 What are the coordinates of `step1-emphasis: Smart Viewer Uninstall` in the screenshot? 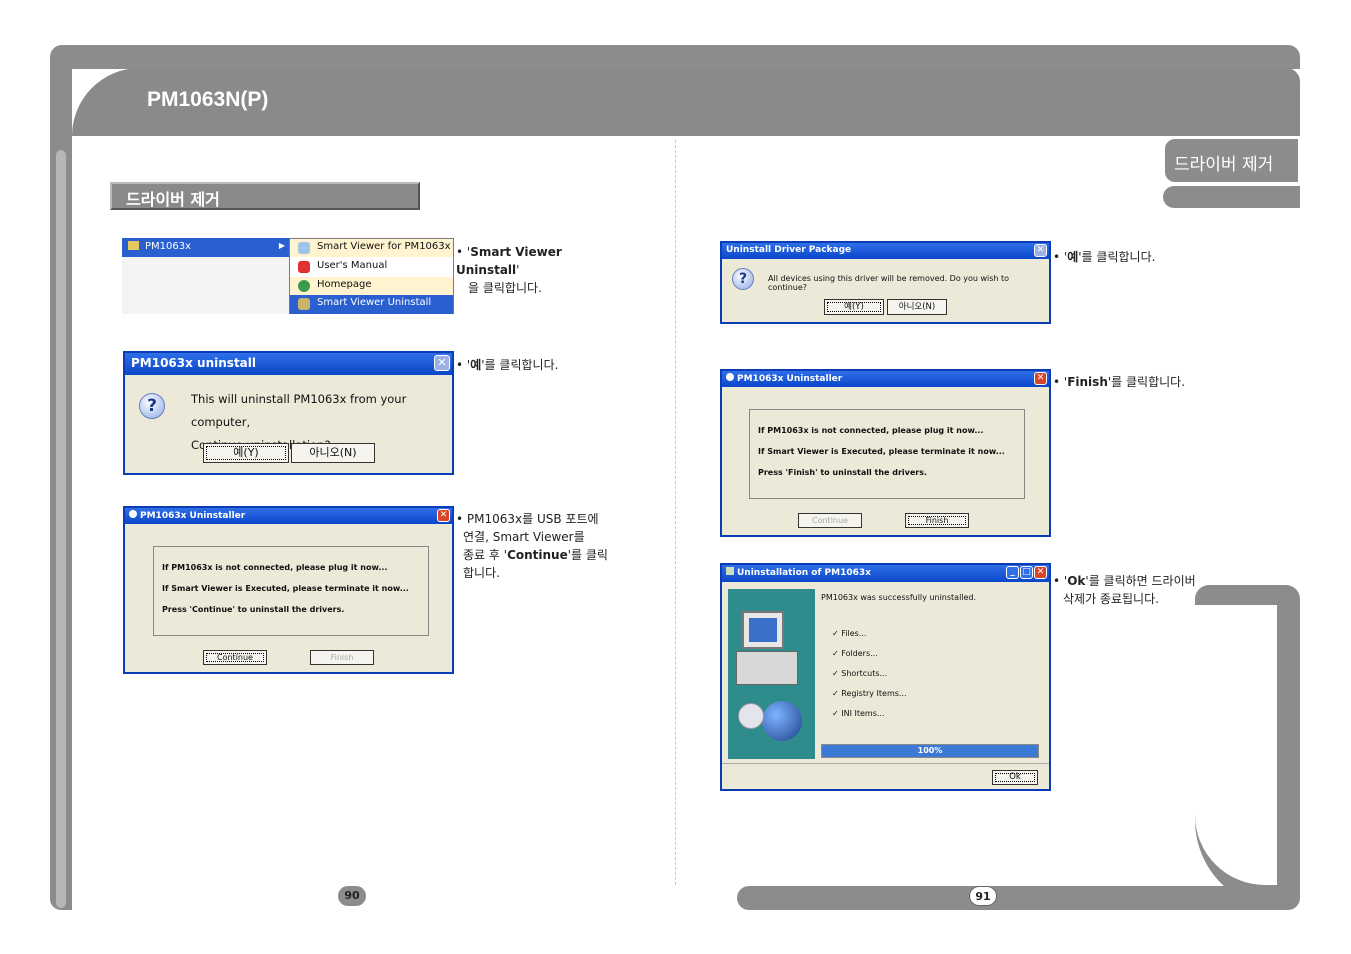 It's located at (509, 261).